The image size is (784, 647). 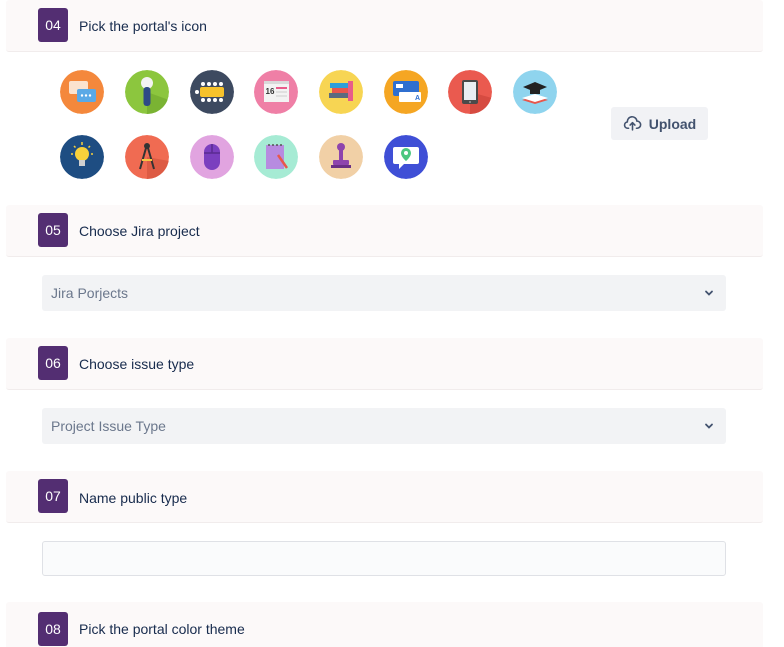 I want to click on stamp-icon, so click(x=341, y=157).